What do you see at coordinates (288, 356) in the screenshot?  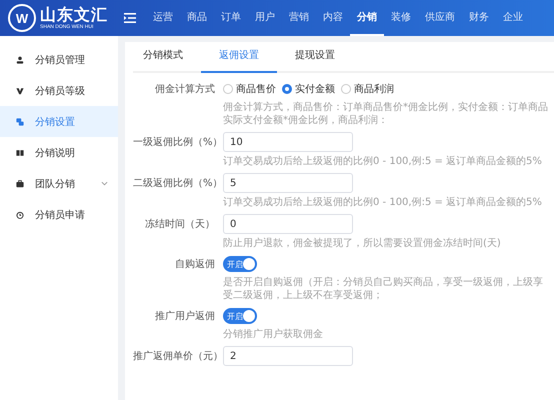 I see `text-input-field: 2` at bounding box center [288, 356].